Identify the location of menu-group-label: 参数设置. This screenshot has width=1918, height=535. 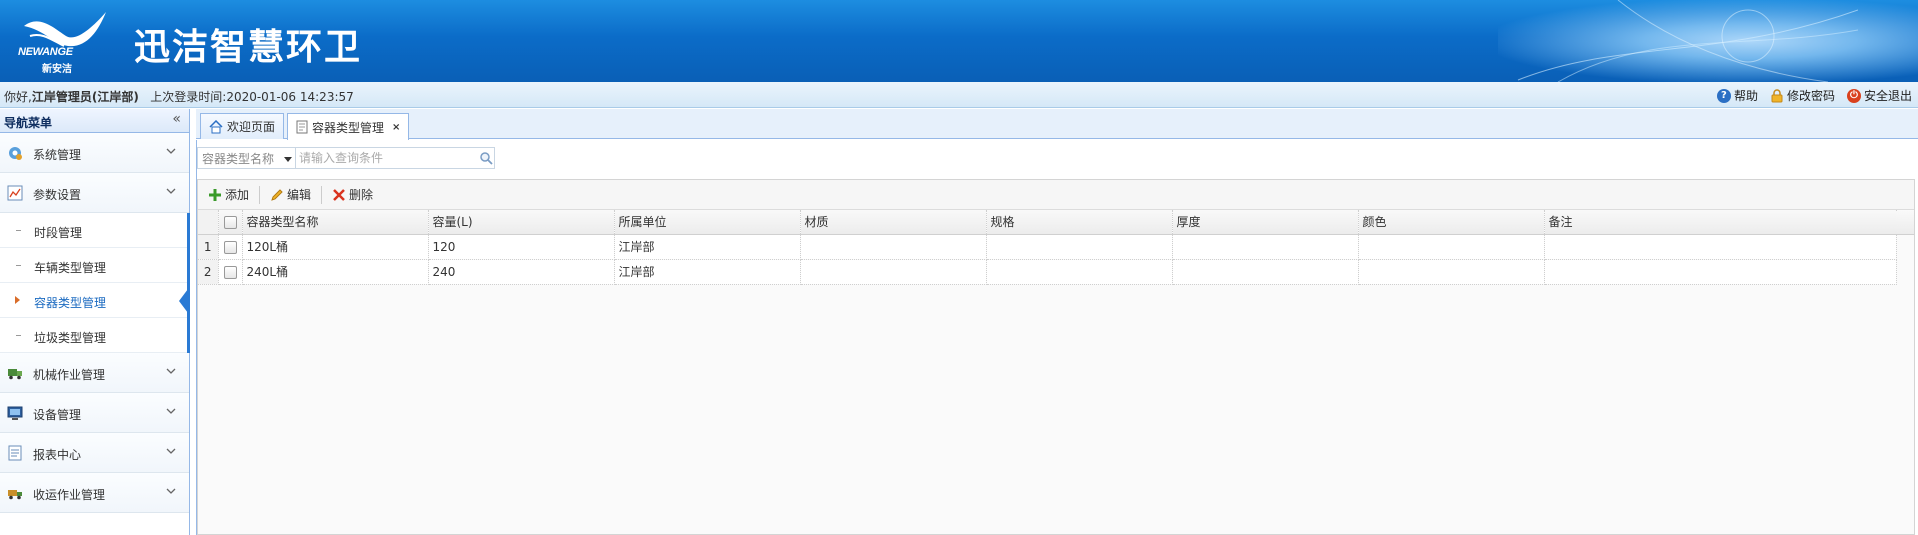
(57, 195).